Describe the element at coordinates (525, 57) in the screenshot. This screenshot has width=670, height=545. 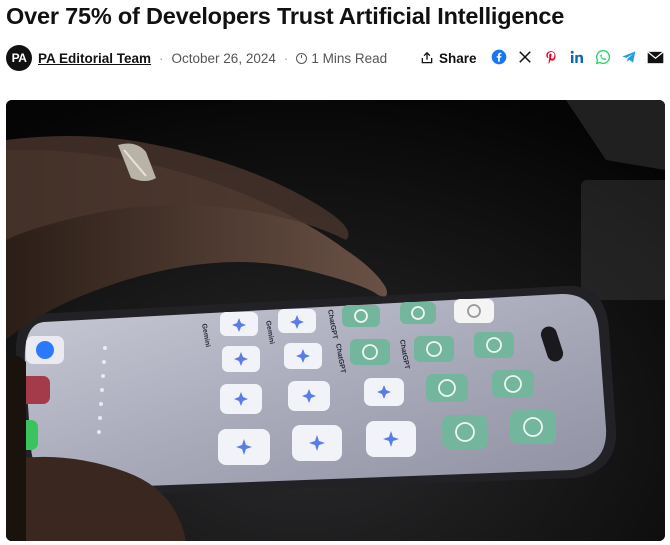
I see `x-icon` at that location.